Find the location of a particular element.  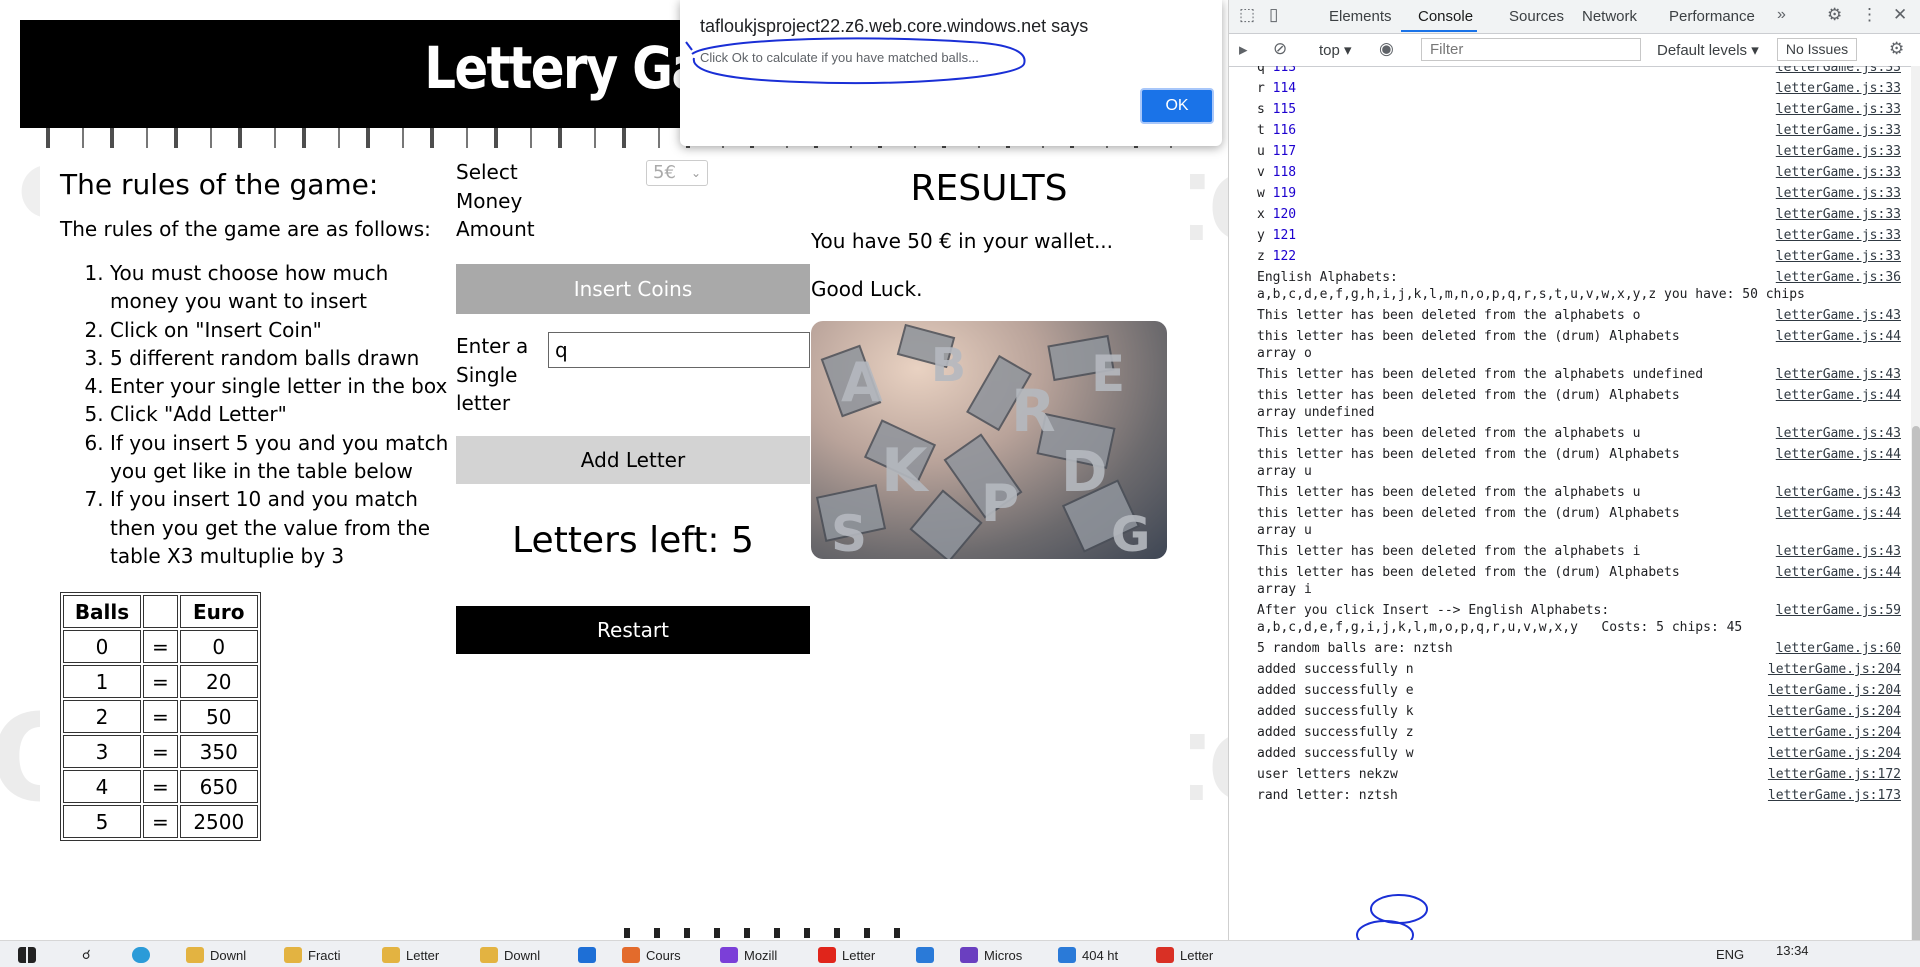

windows-logo-icon is located at coordinates (27, 955).